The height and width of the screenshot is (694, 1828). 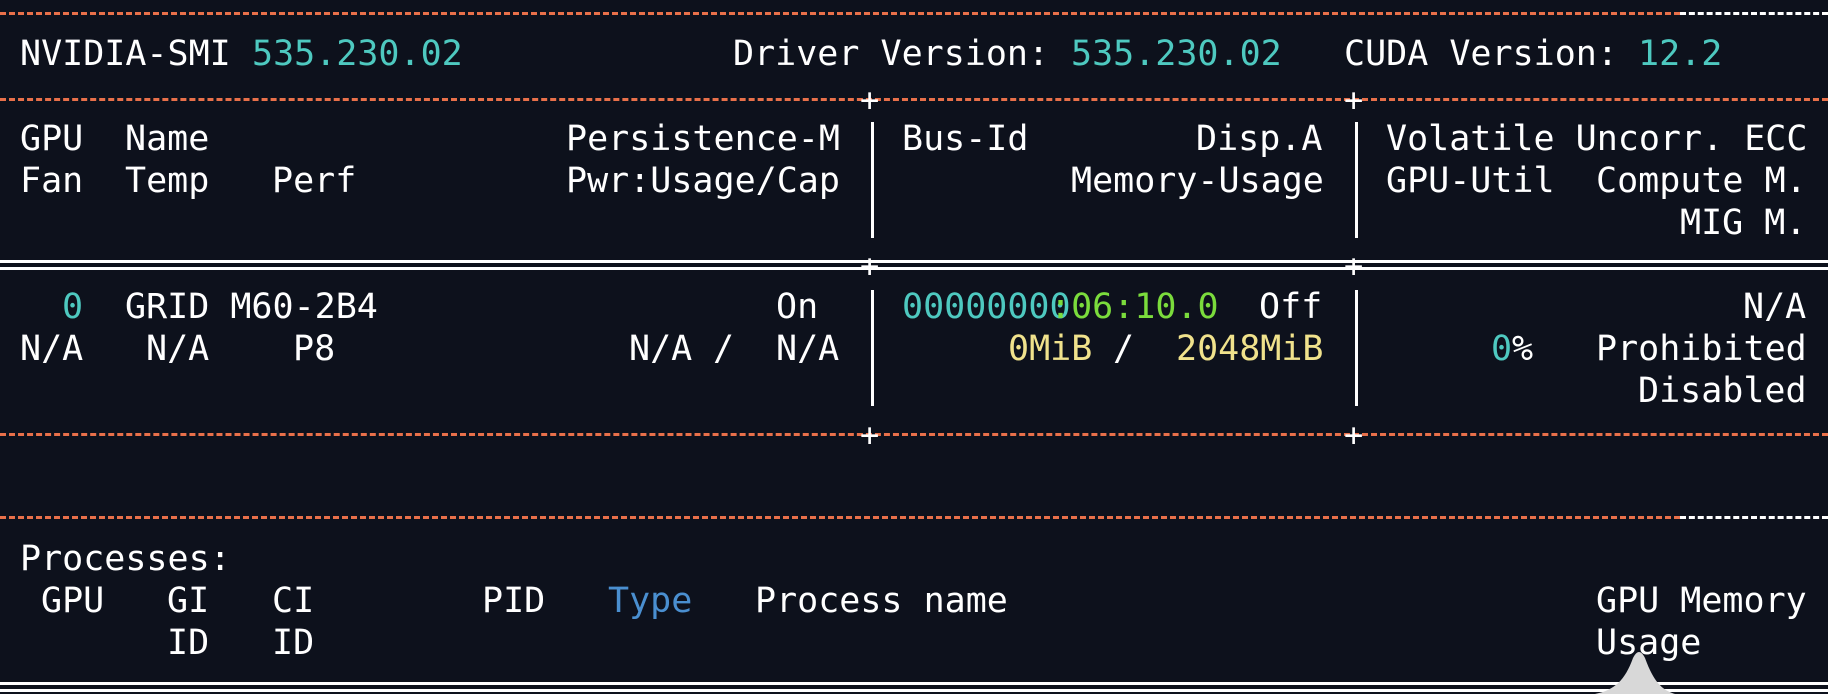 I want to click on col-fan-header: Fan, so click(x=52, y=181).